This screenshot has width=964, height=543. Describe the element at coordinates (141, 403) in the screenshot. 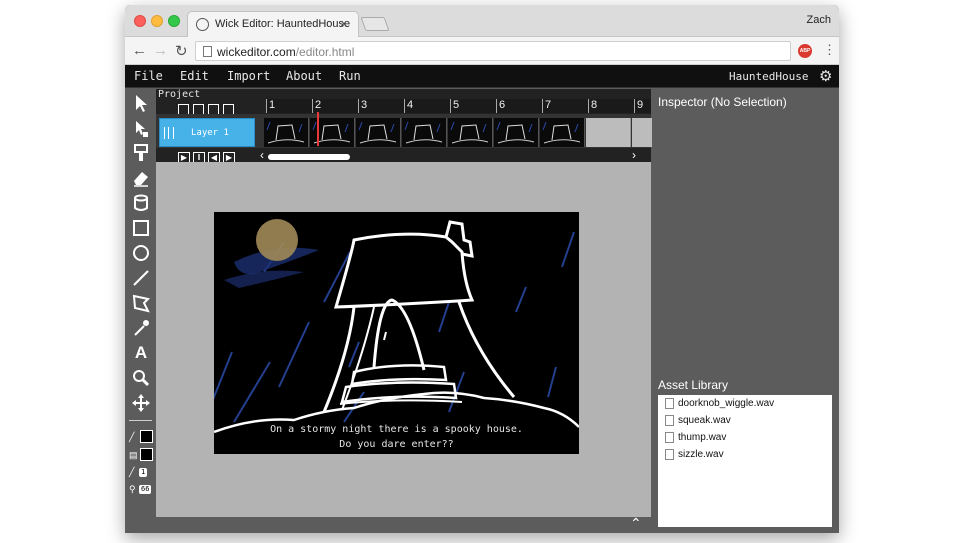

I see `pan-icon` at that location.